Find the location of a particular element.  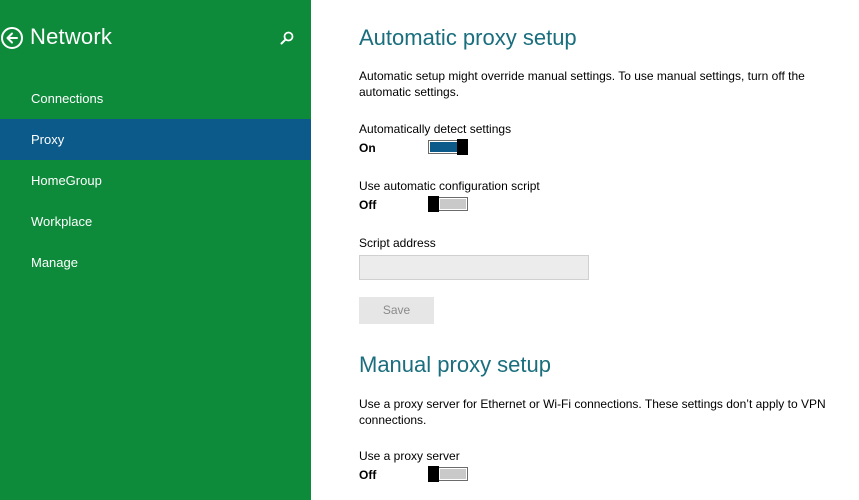

use-proxy-toggle is located at coordinates (448, 474).